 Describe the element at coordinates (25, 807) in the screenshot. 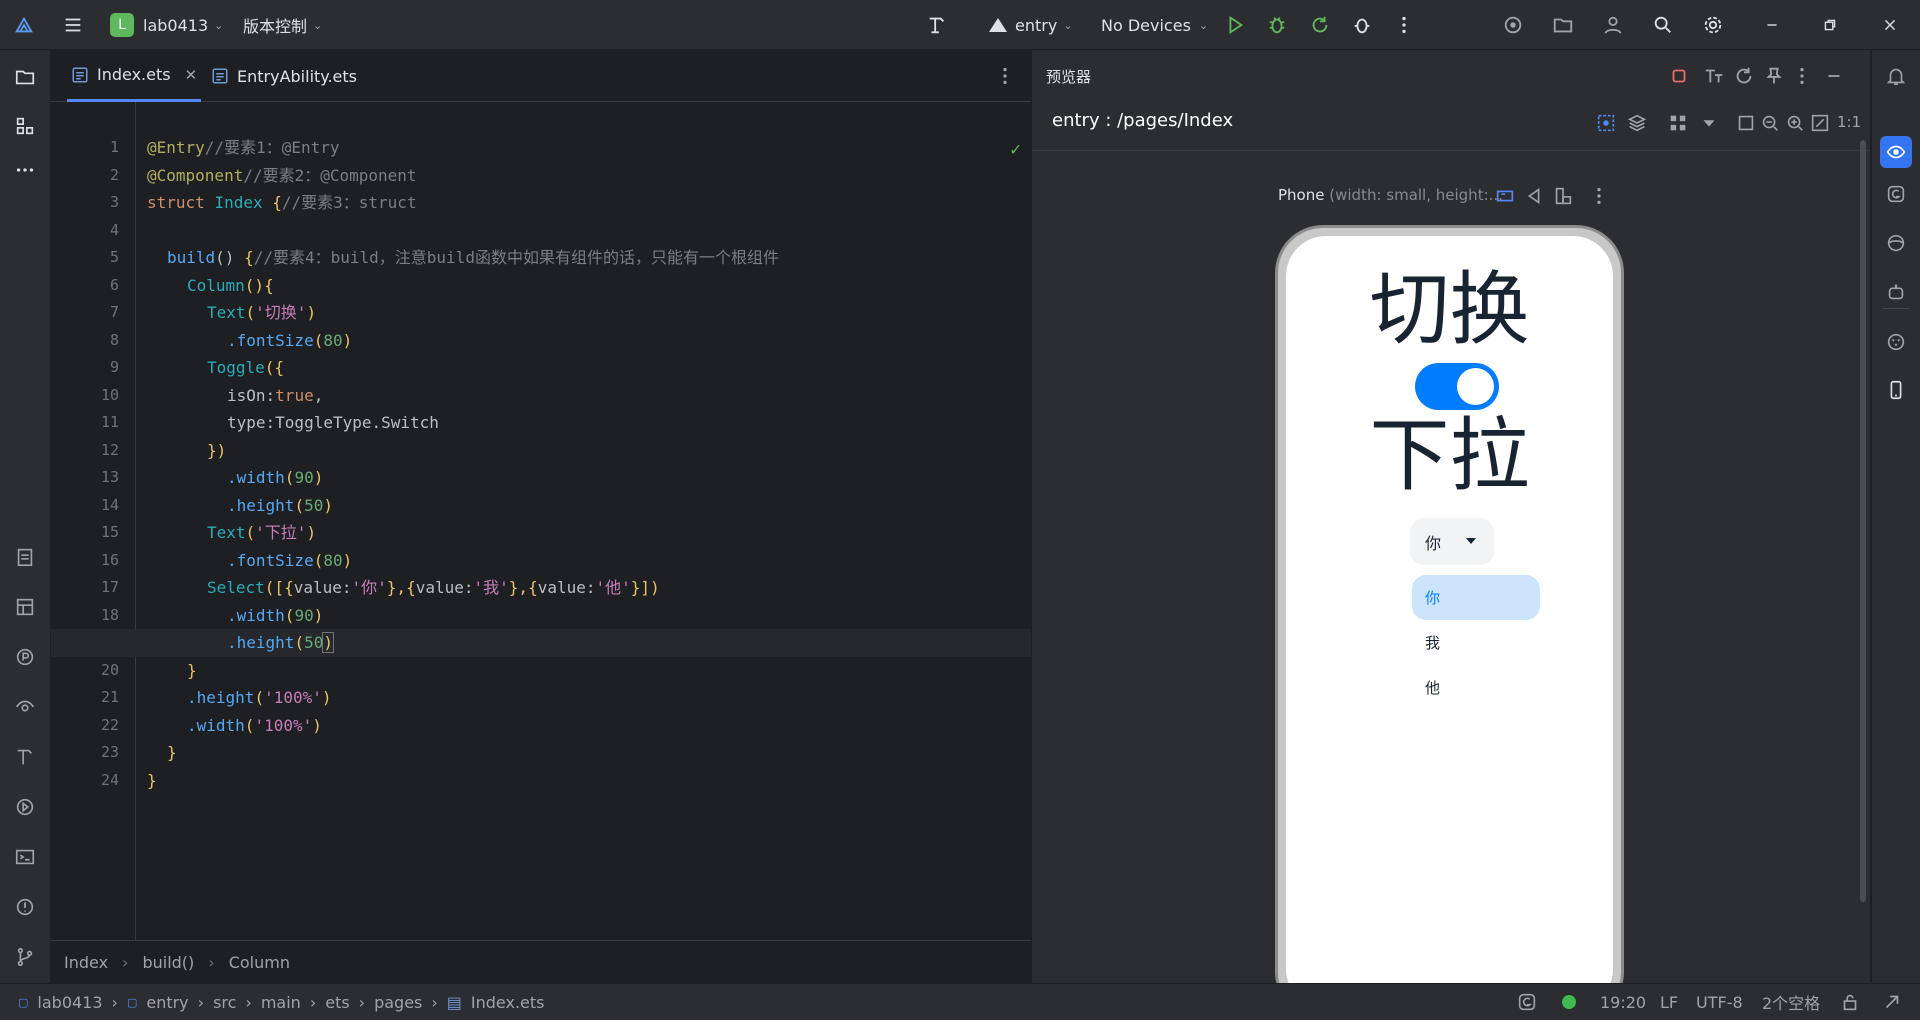

I see `run-panel-icon` at that location.